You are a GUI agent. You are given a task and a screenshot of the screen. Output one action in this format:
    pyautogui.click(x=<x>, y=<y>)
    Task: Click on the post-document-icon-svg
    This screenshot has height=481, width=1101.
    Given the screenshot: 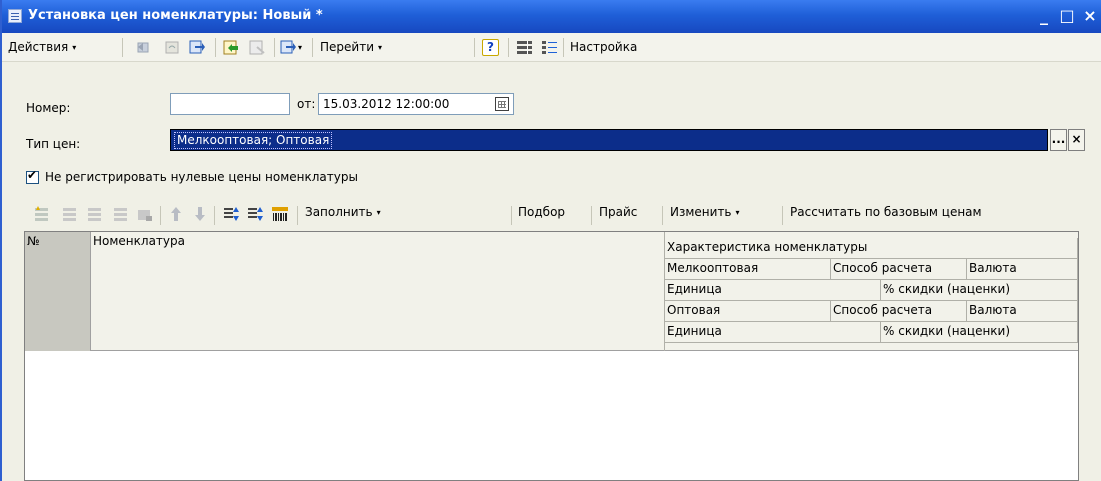 What is the action you would take?
    pyautogui.click(x=230, y=47)
    